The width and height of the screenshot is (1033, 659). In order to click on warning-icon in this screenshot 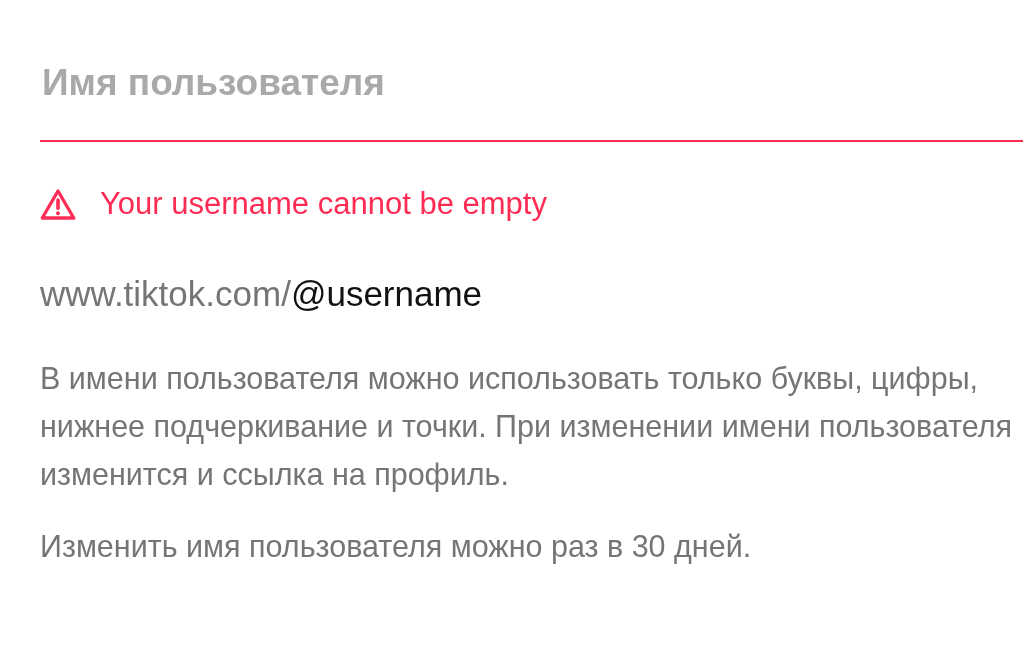, I will do `click(58, 204)`.